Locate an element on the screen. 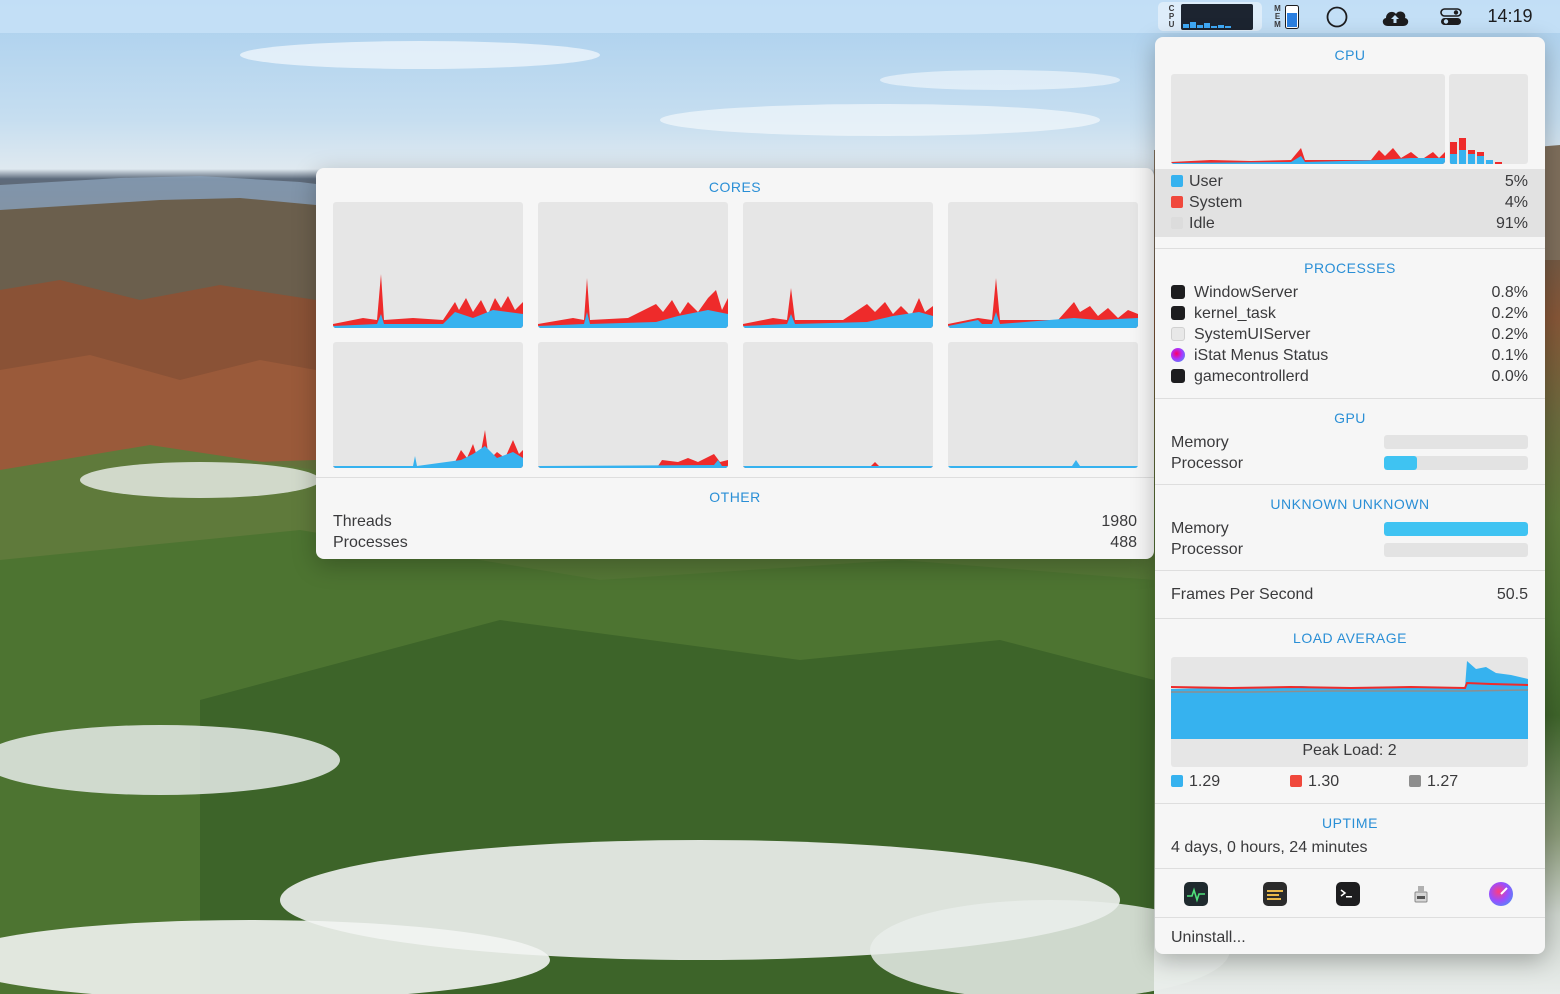 The height and width of the screenshot is (994, 1560). cpu-system-row: System 4% is located at coordinates (1349, 204).